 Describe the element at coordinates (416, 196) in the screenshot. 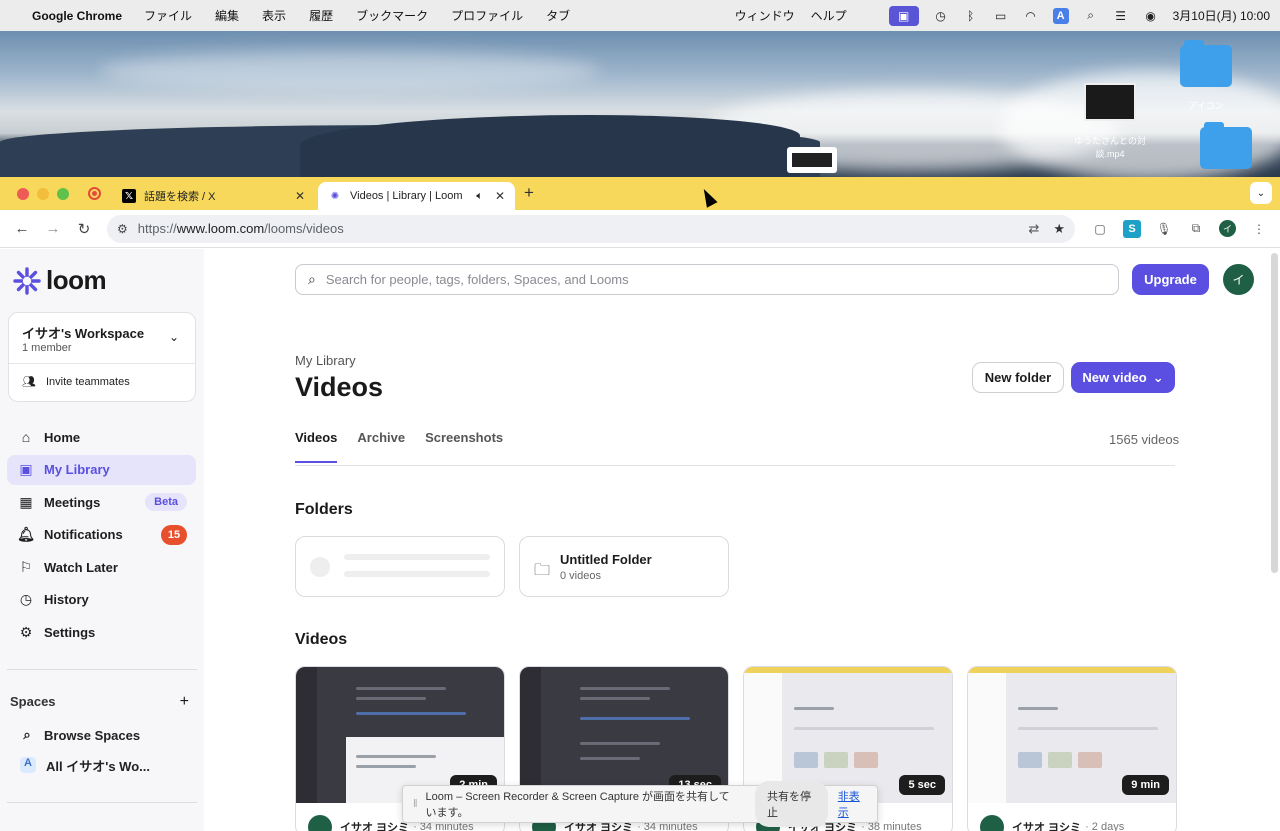

I see `tab-loom-videos: ✺ Videos | Library | Loom 🔈︎ ✕` at that location.